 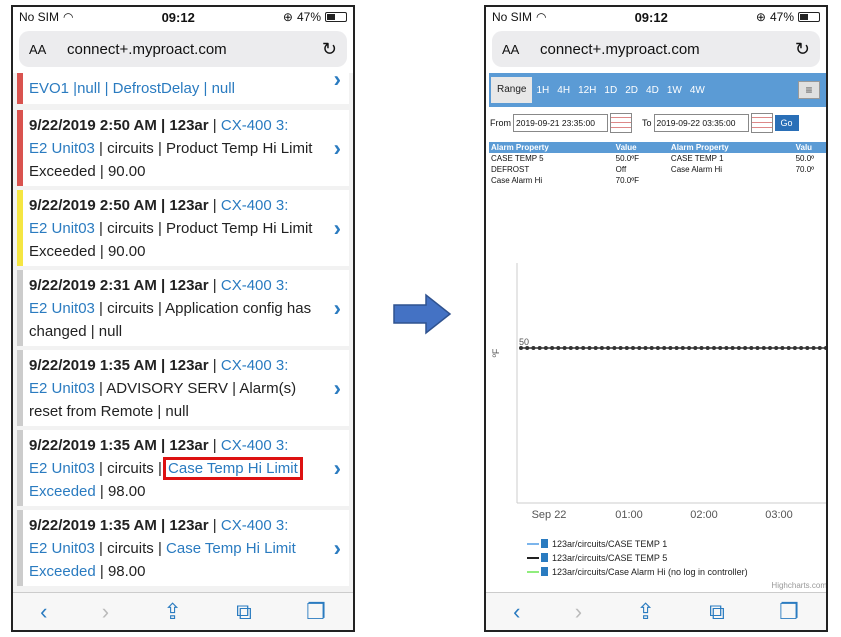 What do you see at coordinates (68, 17) in the screenshot?
I see `wifi-icon: ◠` at bounding box center [68, 17].